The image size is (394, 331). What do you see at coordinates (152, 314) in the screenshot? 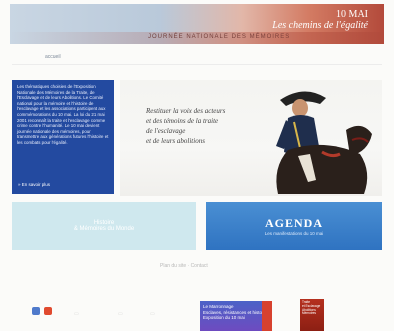
I see `faint-logo-3: ▭` at bounding box center [152, 314].